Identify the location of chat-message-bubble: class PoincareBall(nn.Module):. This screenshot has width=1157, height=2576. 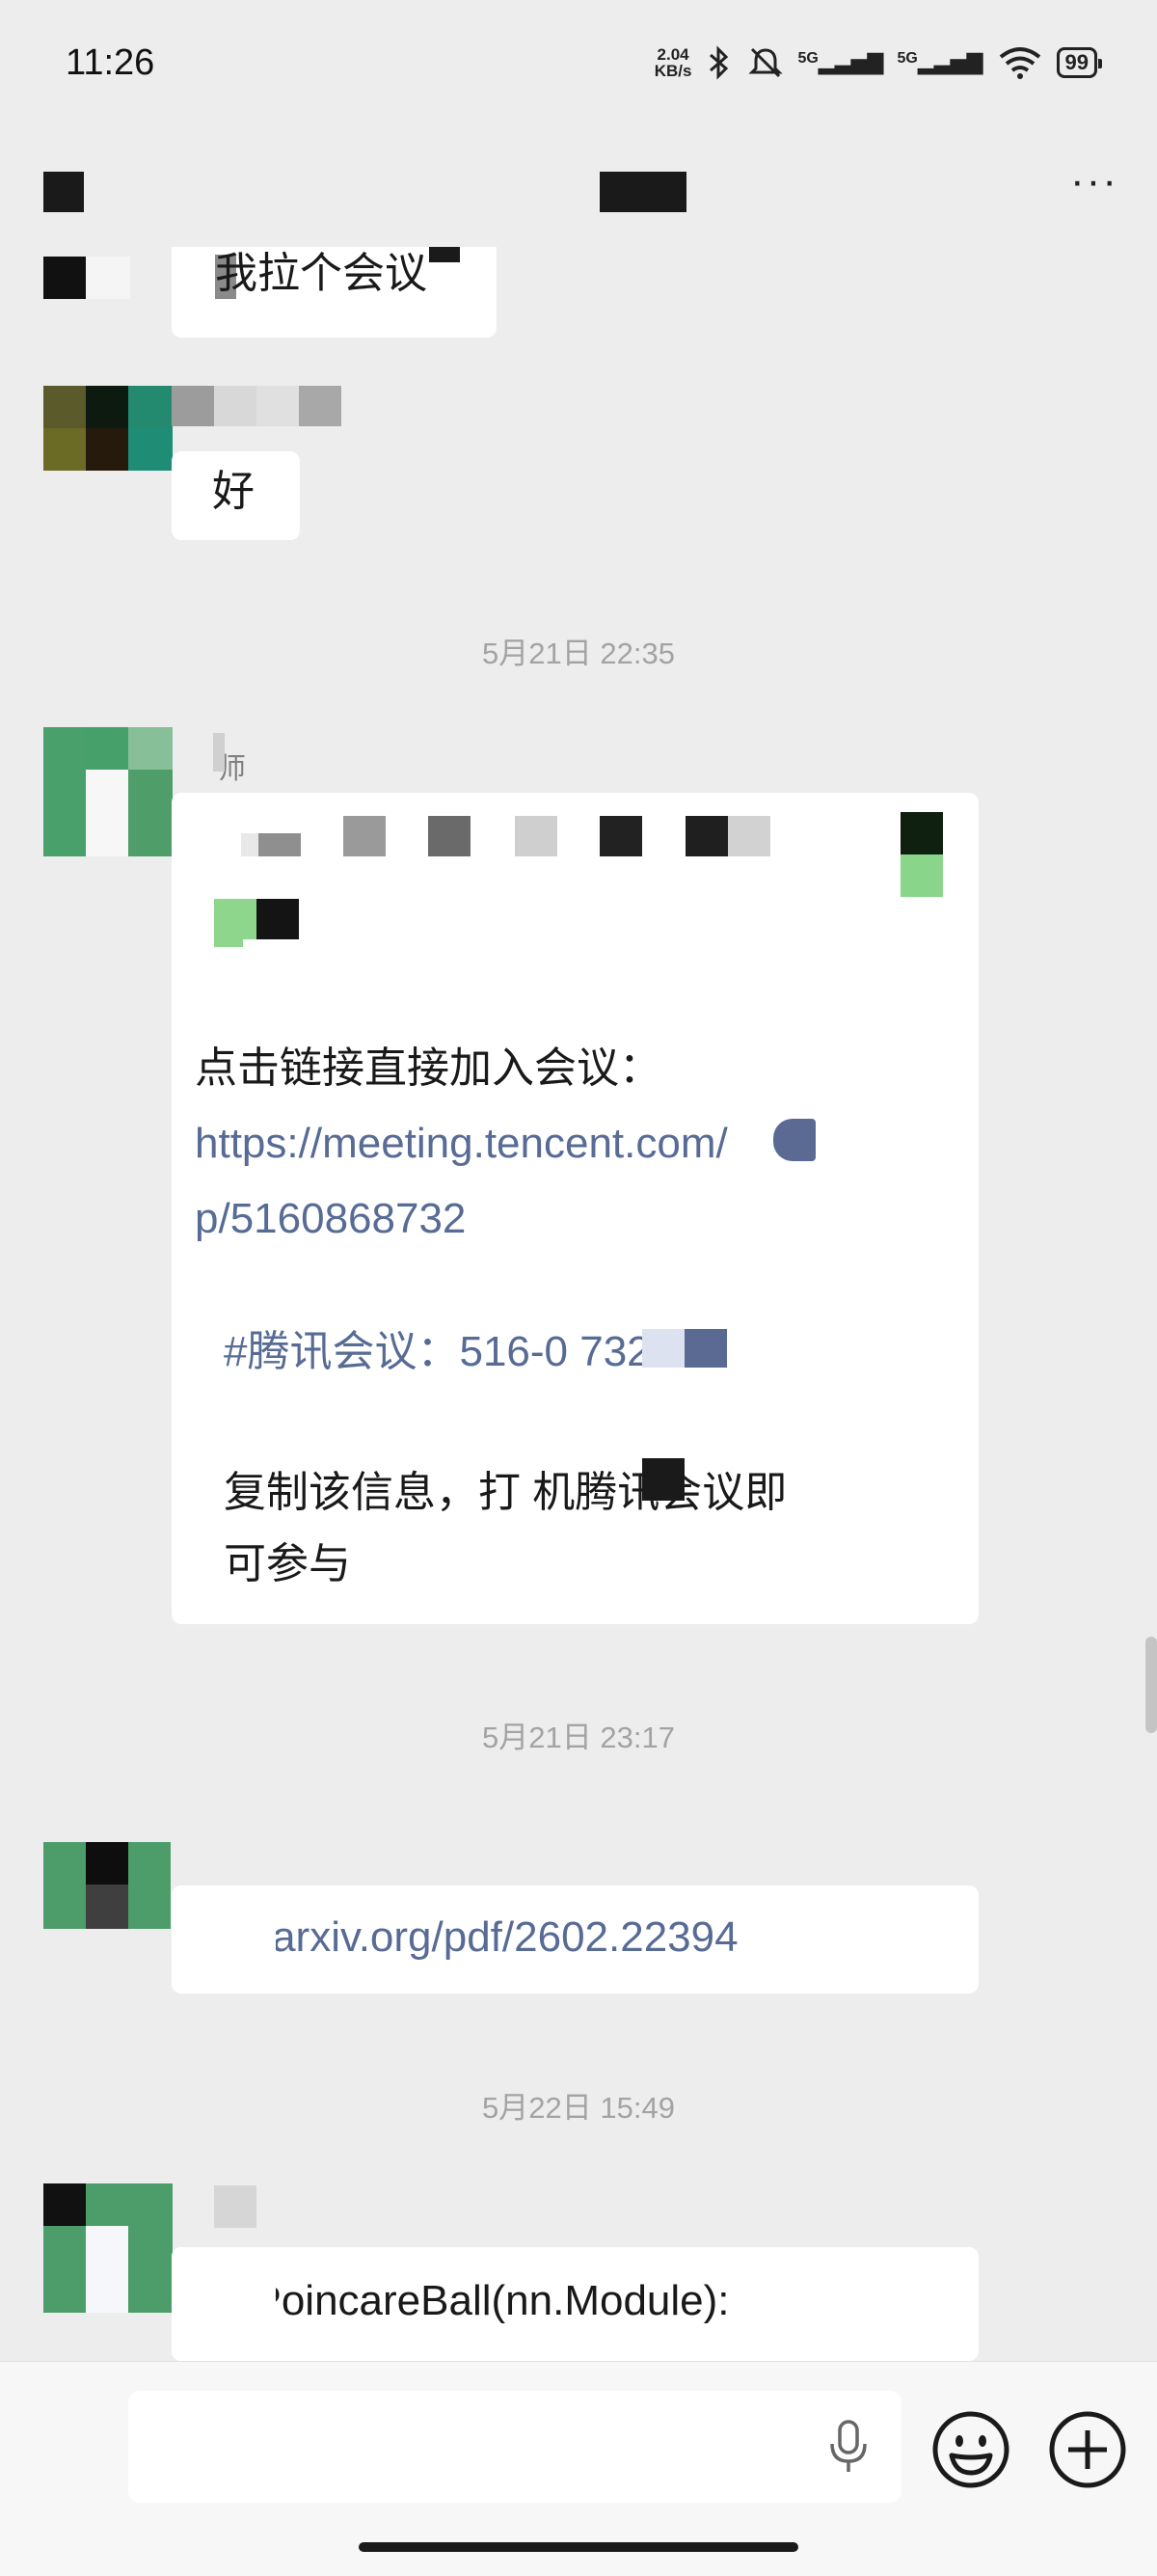
(575, 2304).